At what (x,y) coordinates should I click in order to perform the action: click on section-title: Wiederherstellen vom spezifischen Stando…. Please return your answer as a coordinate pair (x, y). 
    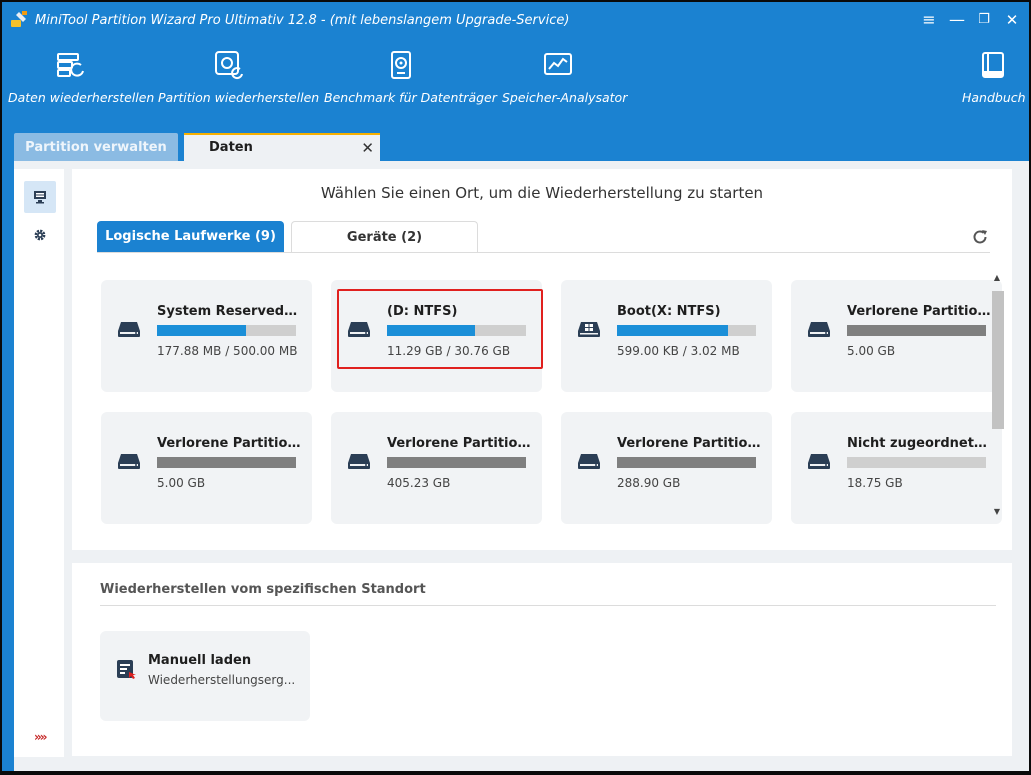
    Looking at the image, I should click on (263, 589).